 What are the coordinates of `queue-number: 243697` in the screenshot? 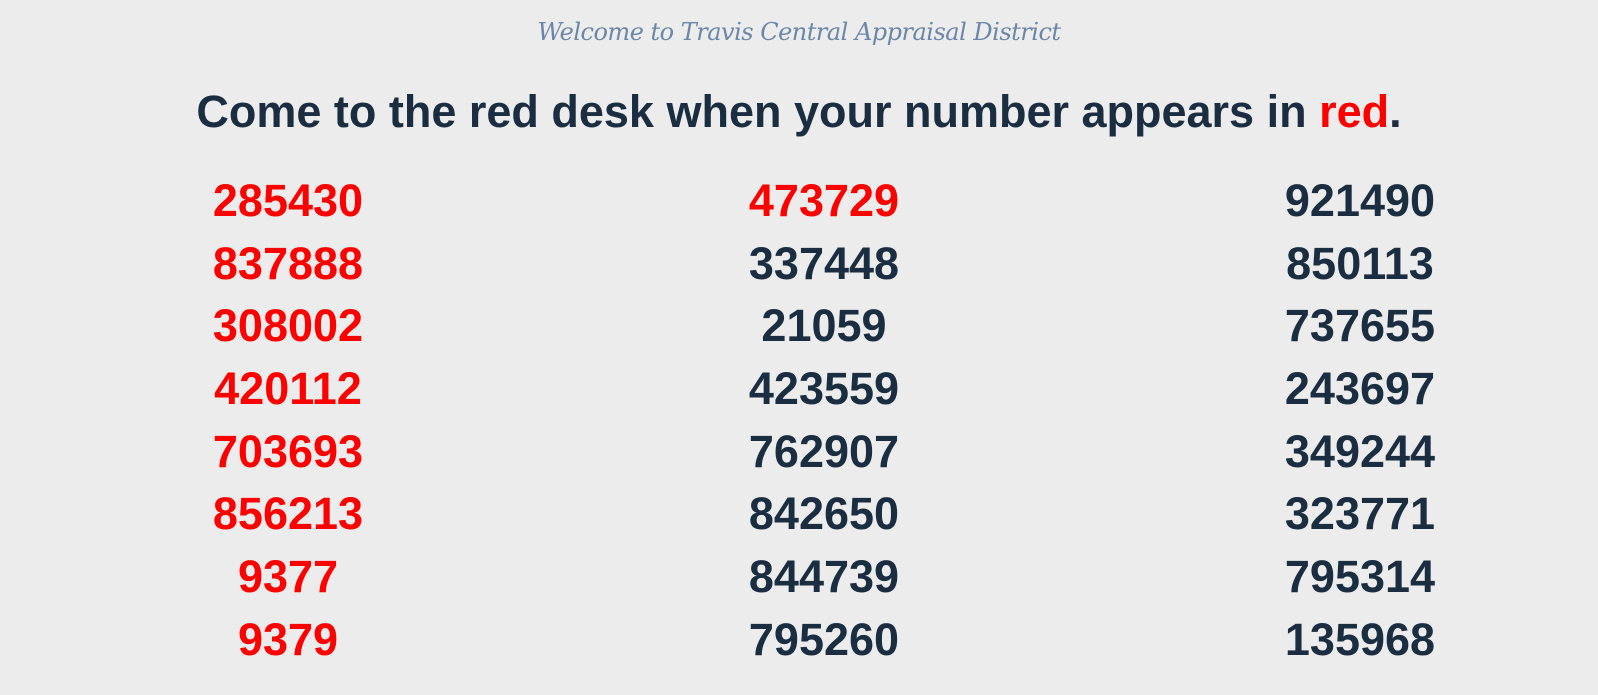 It's located at (1360, 389).